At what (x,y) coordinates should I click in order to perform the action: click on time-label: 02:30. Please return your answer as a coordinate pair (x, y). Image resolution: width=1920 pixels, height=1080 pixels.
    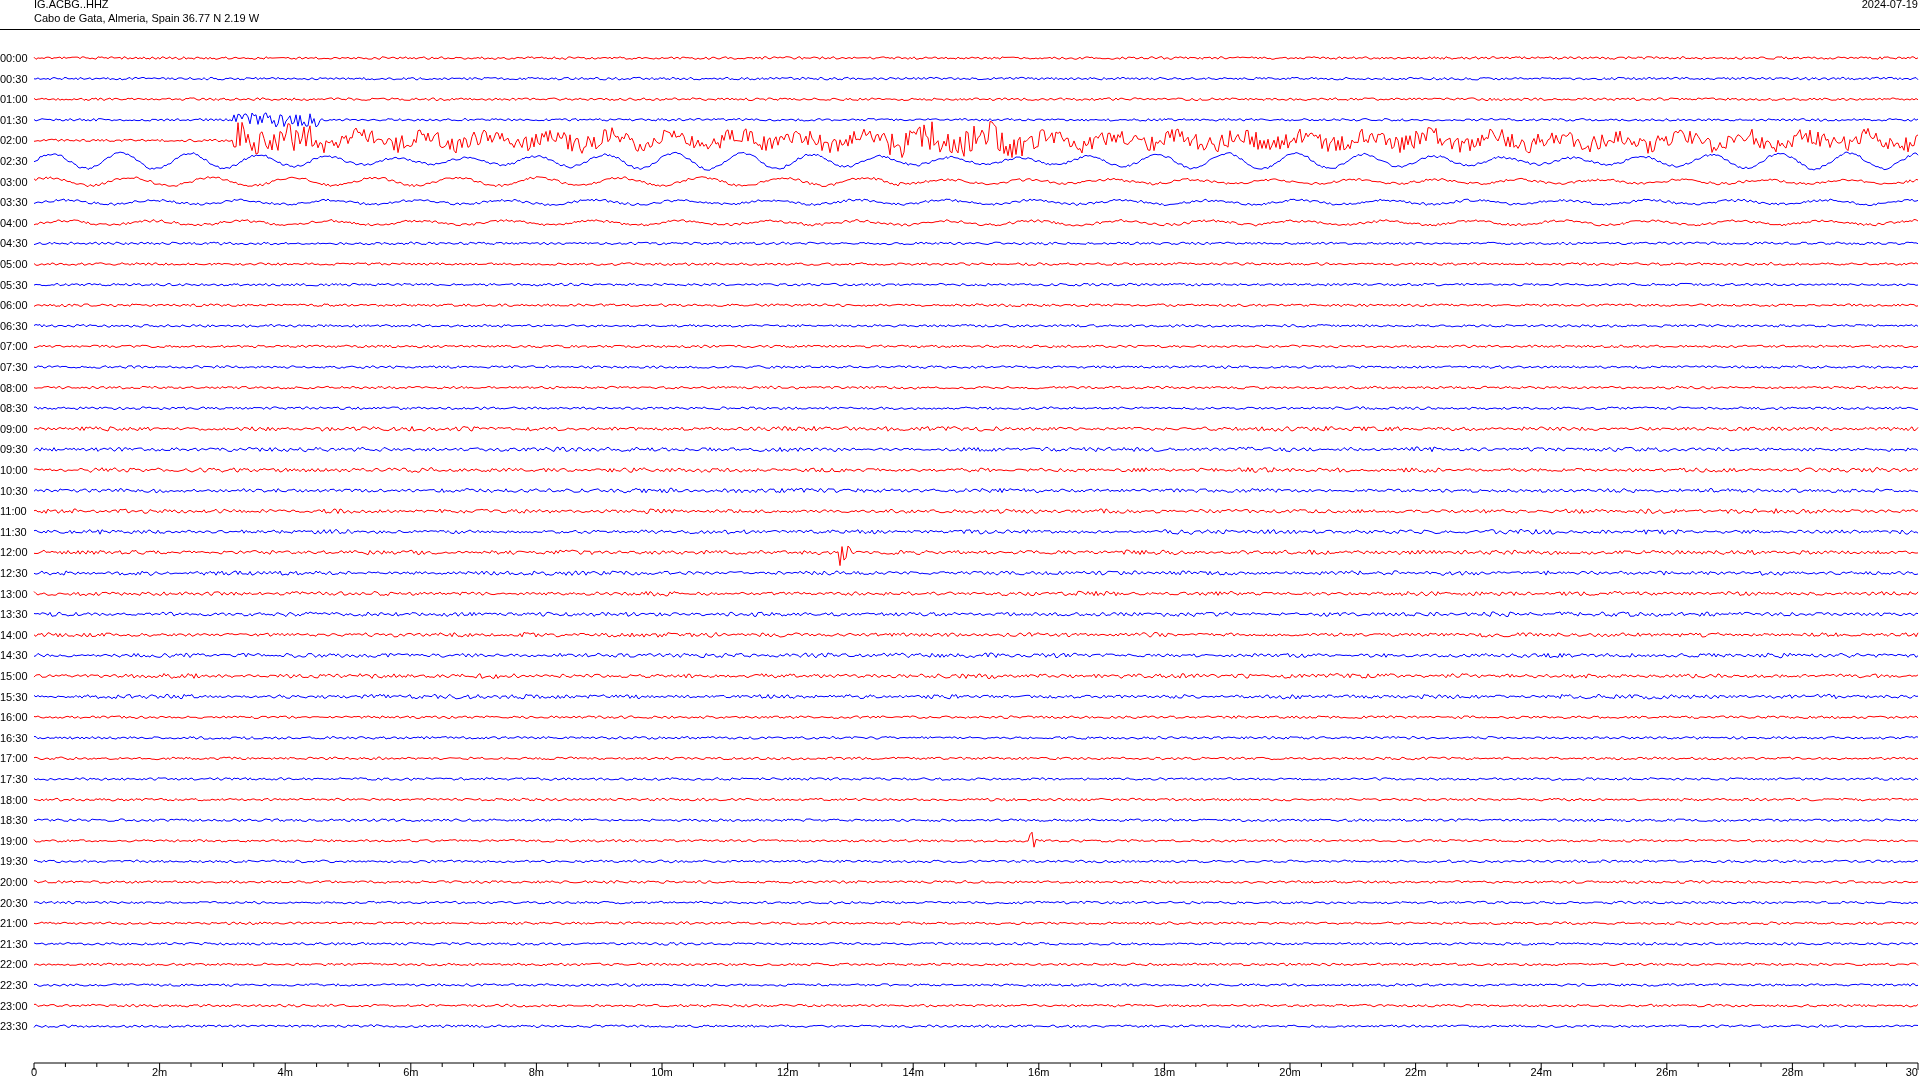
    Looking at the image, I should click on (14, 161).